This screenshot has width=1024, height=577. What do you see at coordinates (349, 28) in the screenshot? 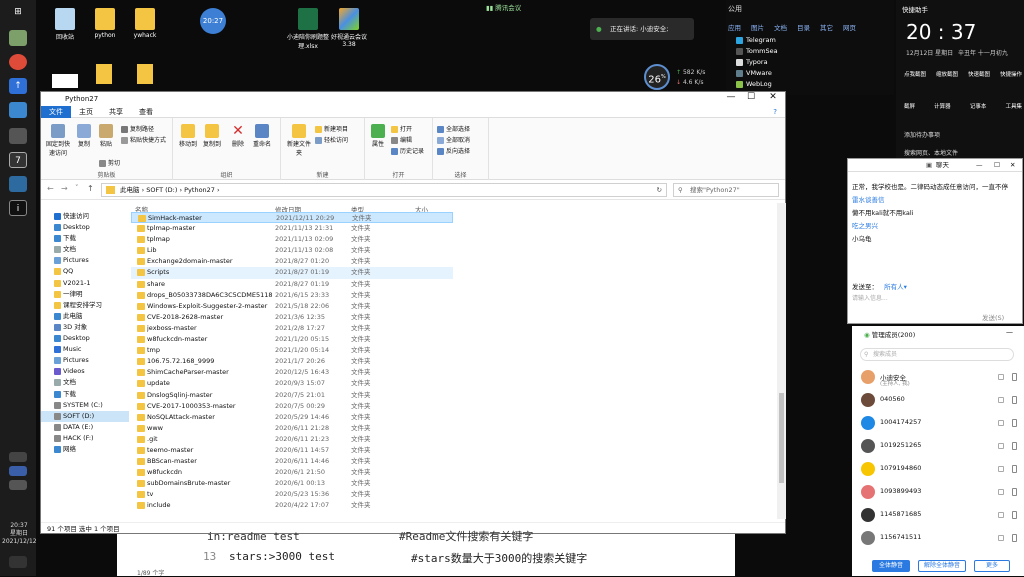
I see `desktop-icon-meeting: 好视通云会议 3.38` at bounding box center [349, 28].